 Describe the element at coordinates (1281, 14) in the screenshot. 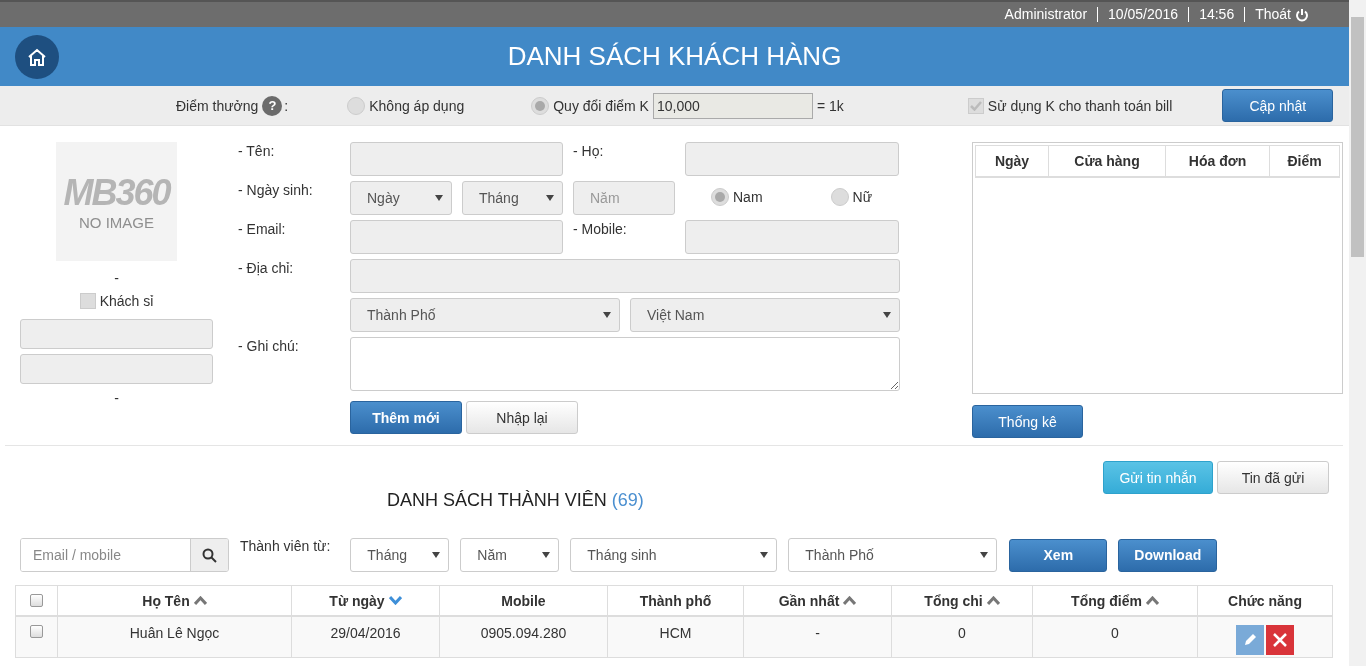

I see `logout-link: Thoát` at that location.